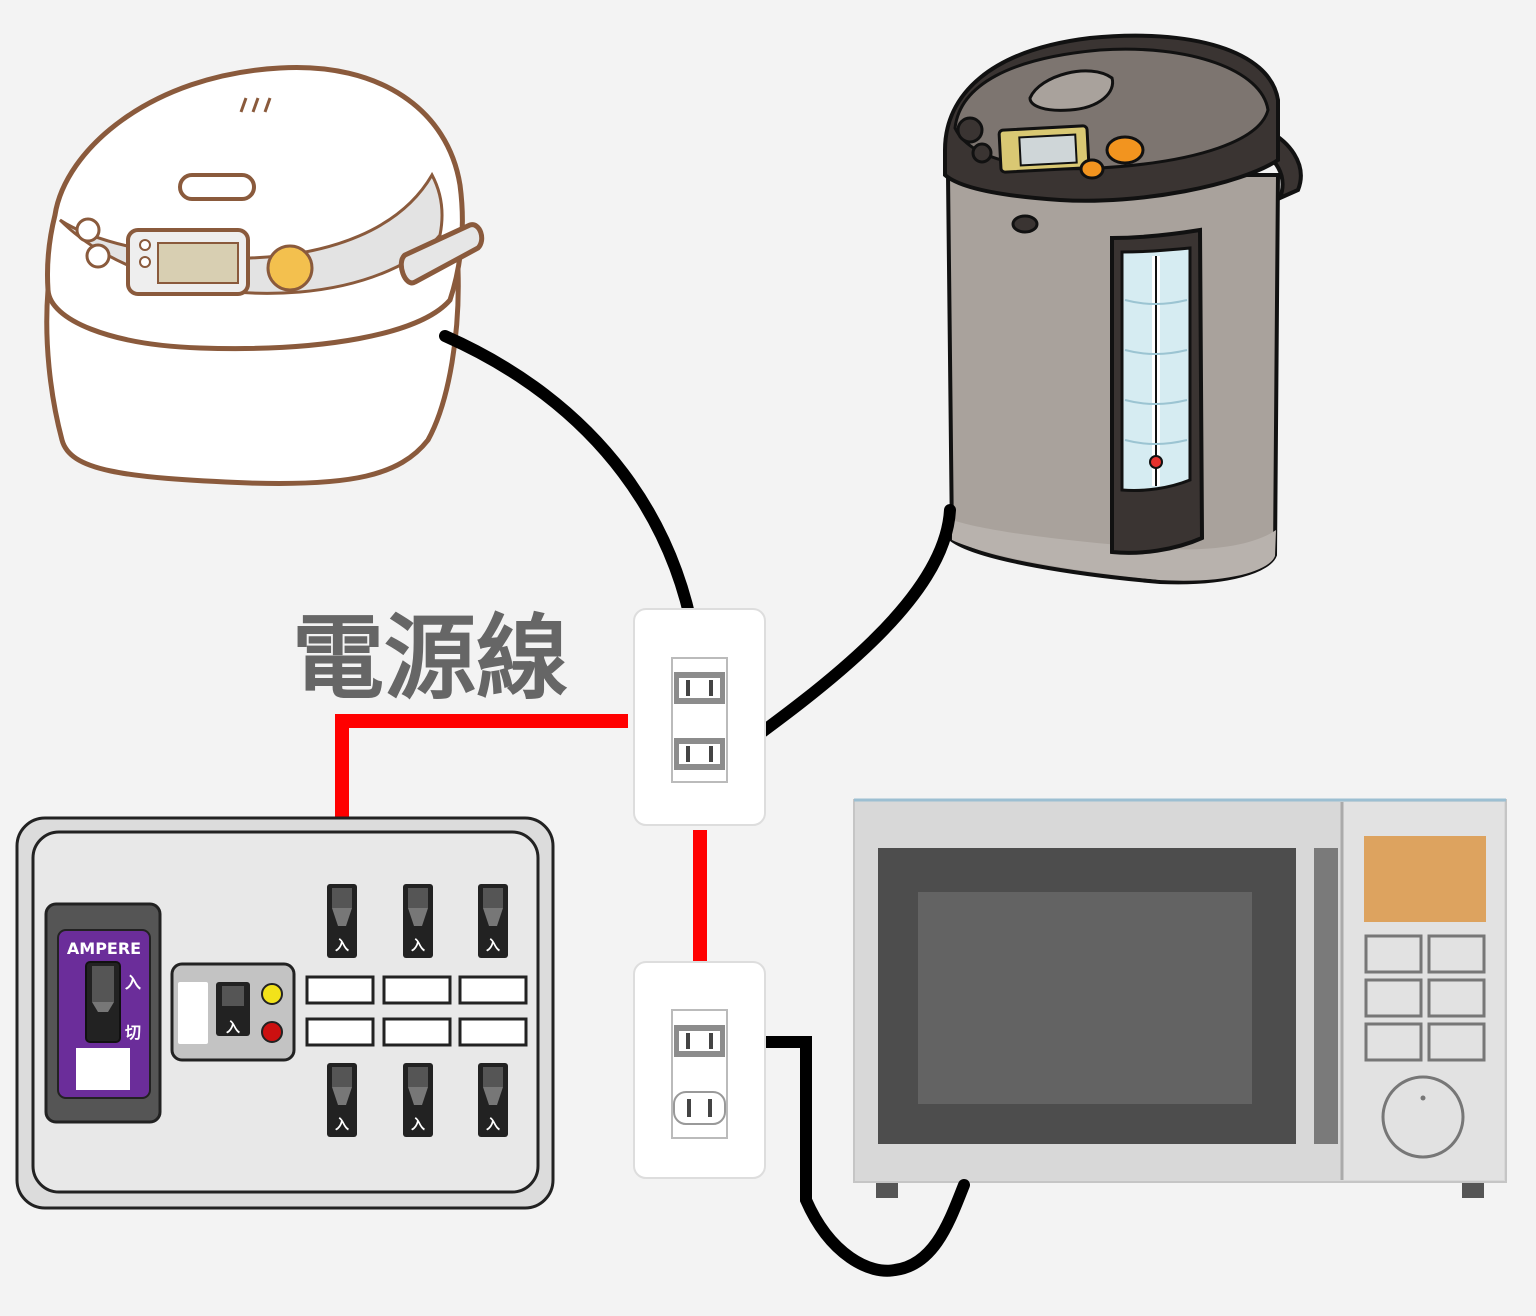 This screenshot has height=1316, width=1536. Describe the element at coordinates (264, 275) in the screenshot. I see `rice-cooker-icon` at that location.